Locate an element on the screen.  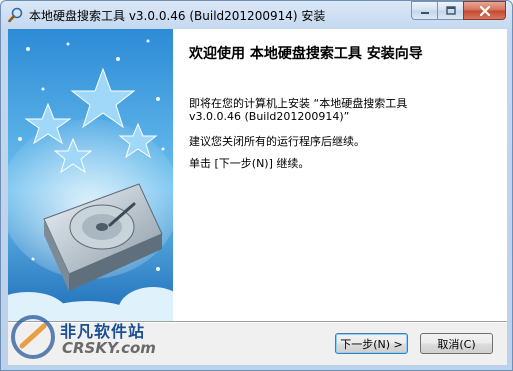
site-watermark: 非凡软件站 CRSKY.com is located at coordinates (88, 338).